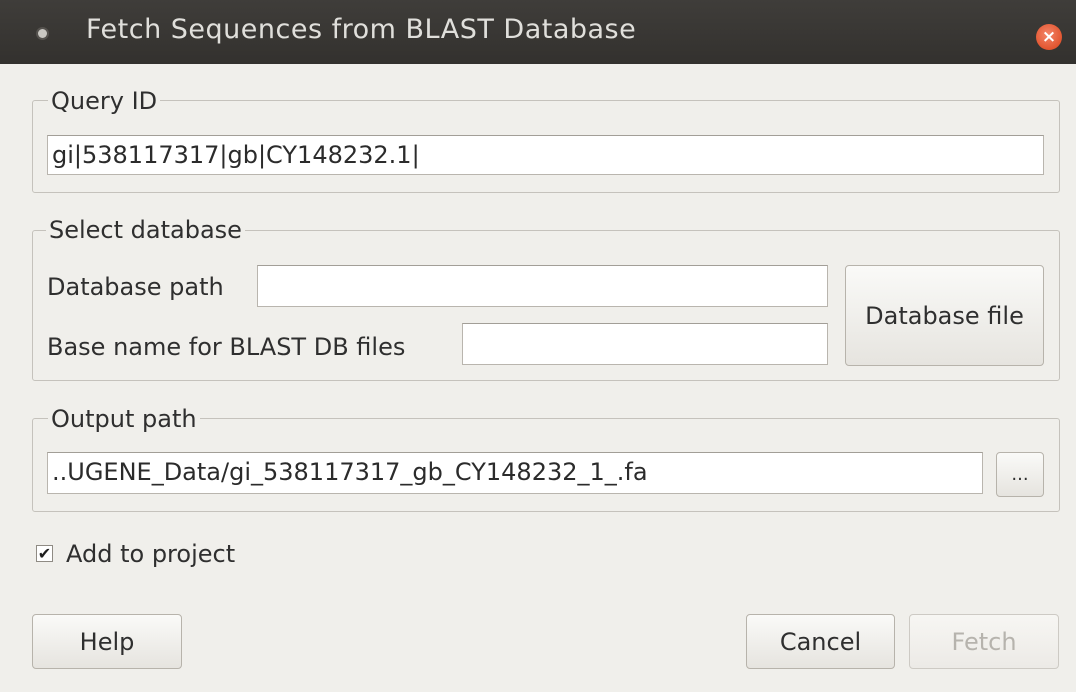 This screenshot has width=1076, height=692. Describe the element at coordinates (545, 155) in the screenshot. I see `query-id-input: gi|538117317|gb|CY148232.1|` at that location.